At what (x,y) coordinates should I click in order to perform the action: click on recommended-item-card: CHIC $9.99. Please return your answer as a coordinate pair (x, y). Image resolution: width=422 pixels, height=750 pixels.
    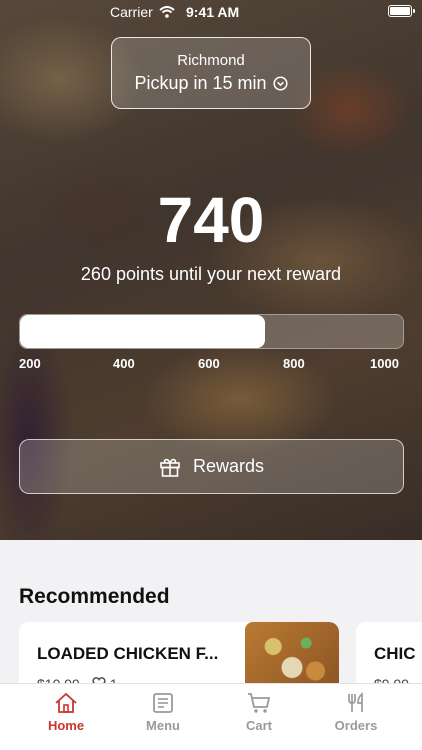
    Looking at the image, I should click on (389, 657).